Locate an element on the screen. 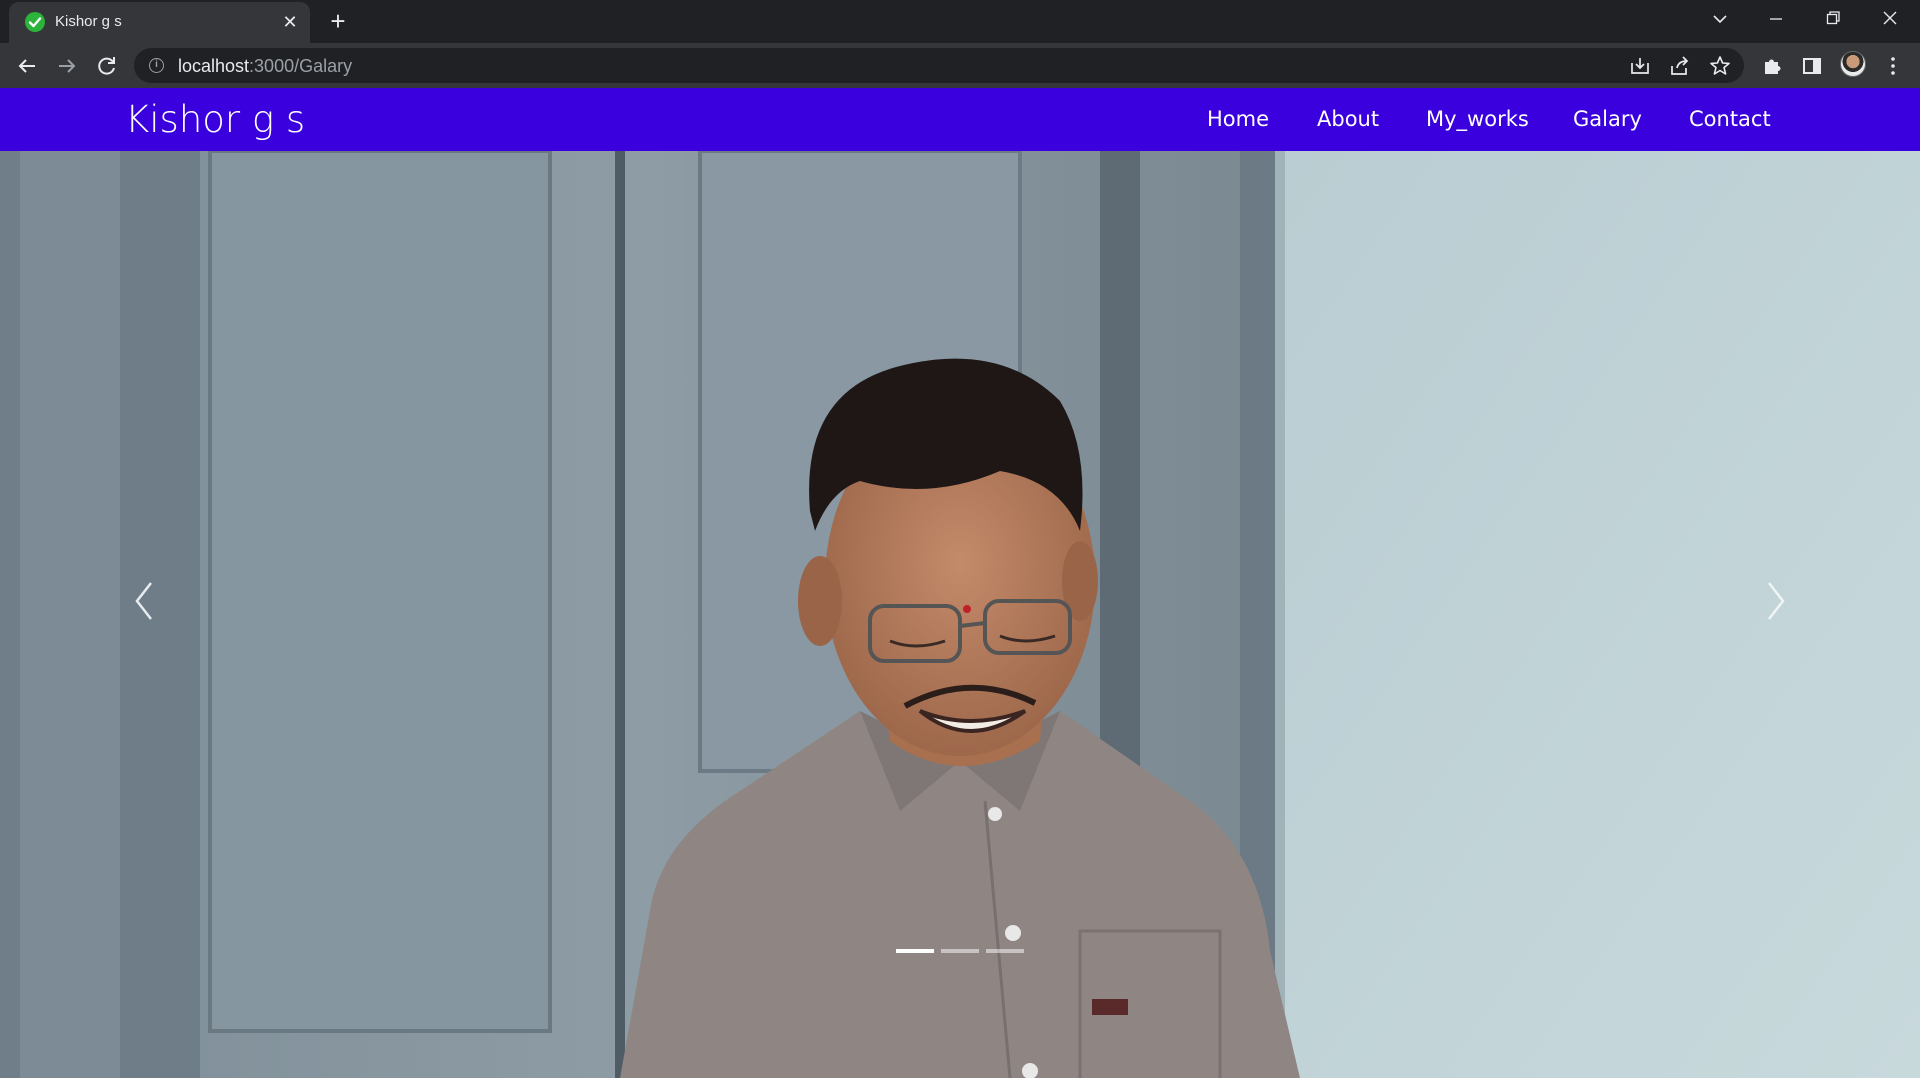 The width and height of the screenshot is (1920, 1078). url-text: localhost:3000/Galary is located at coordinates (265, 66).